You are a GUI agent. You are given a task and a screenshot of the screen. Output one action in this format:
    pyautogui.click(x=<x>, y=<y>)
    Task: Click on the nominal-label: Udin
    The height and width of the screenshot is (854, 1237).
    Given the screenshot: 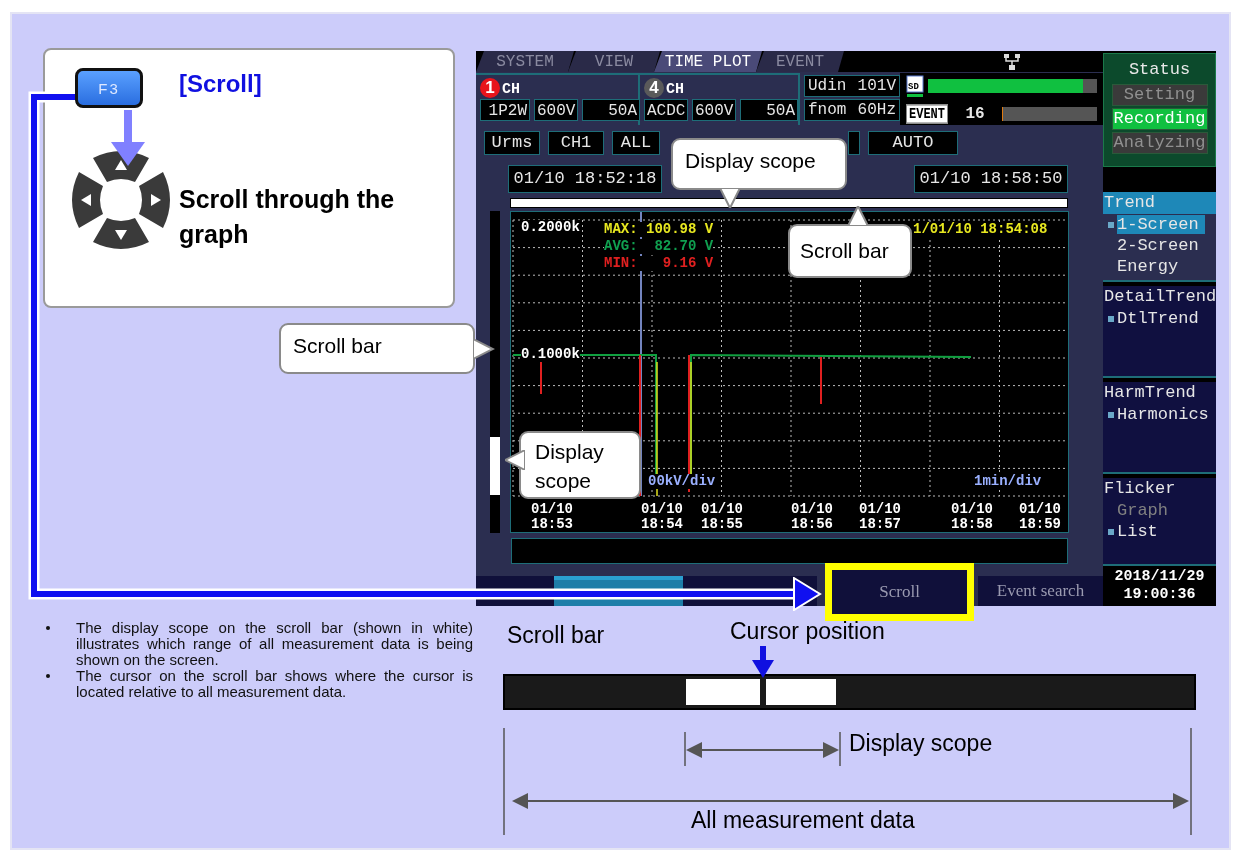 What is the action you would take?
    pyautogui.click(x=827, y=85)
    